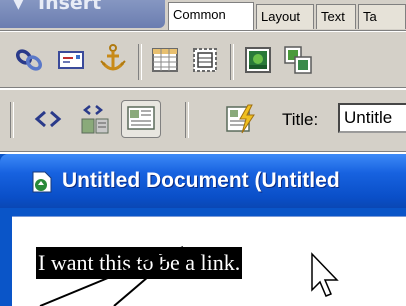  I want to click on annotation-overlay, so click(189, 276).